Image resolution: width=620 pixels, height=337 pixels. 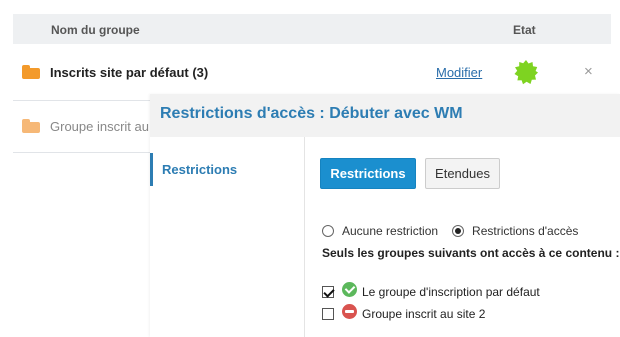 I want to click on group-option: Le groupe d'inscription par défaut, so click(x=431, y=290).